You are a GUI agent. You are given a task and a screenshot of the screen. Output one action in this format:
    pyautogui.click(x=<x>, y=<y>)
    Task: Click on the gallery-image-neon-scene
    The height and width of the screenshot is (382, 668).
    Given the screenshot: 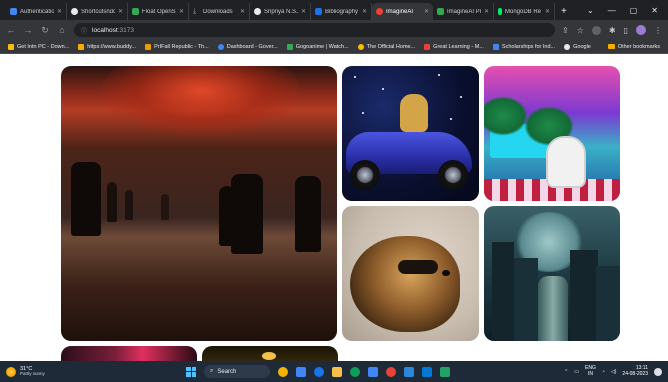 What is the action you would take?
    pyautogui.click(x=129, y=353)
    